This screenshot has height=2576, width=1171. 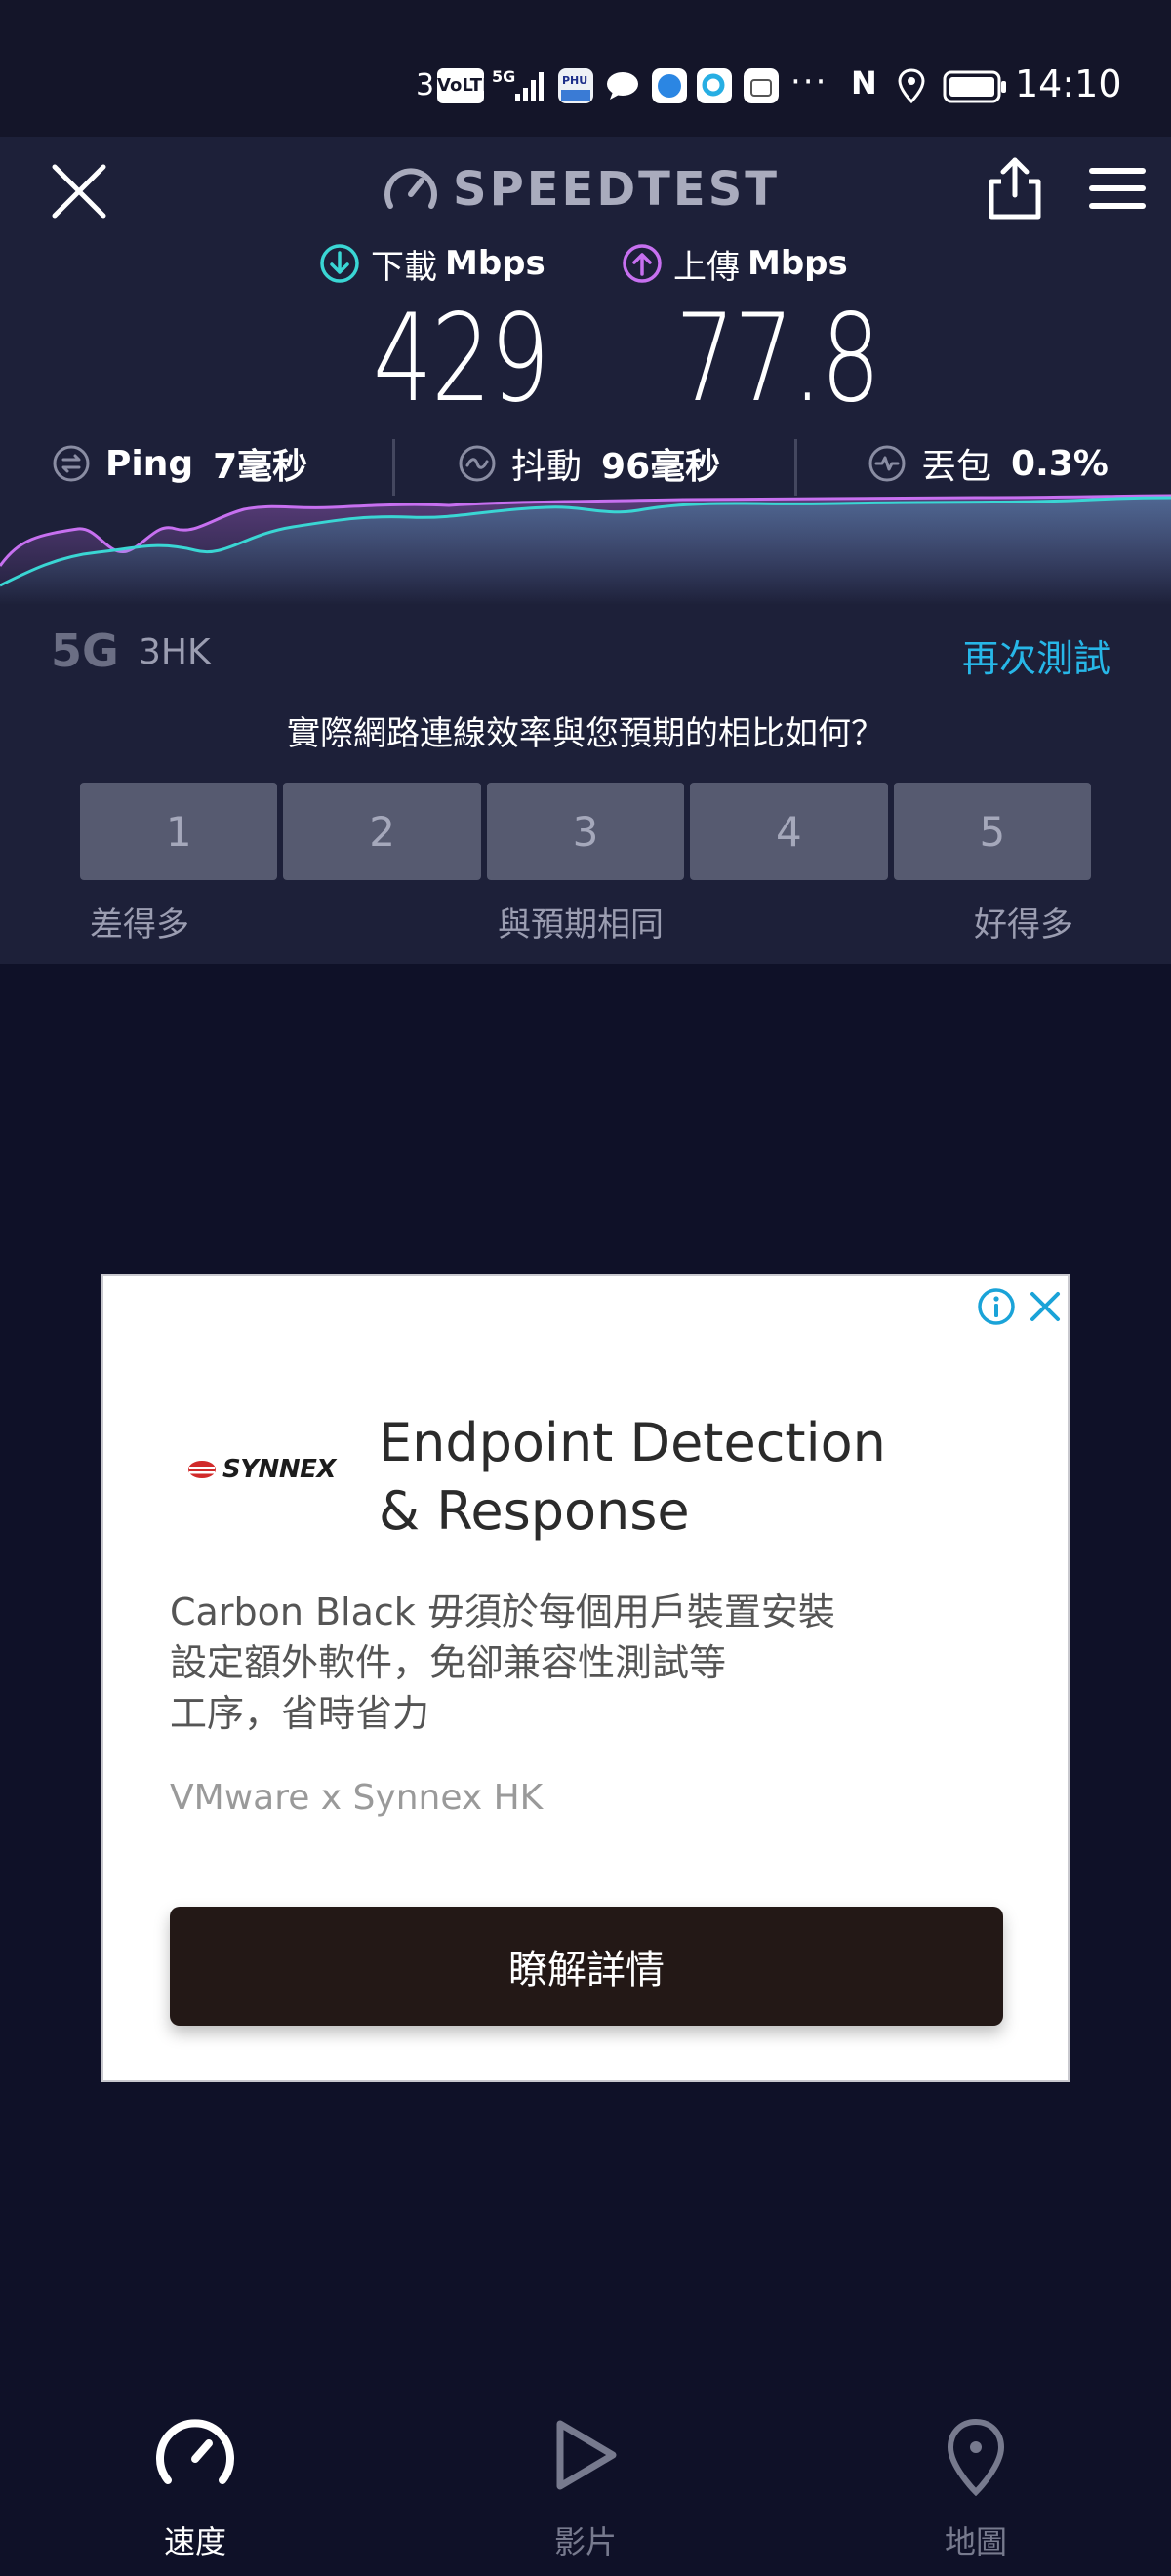 I want to click on packet-loss-stat: 丟包 0.3%, so click(x=988, y=463).